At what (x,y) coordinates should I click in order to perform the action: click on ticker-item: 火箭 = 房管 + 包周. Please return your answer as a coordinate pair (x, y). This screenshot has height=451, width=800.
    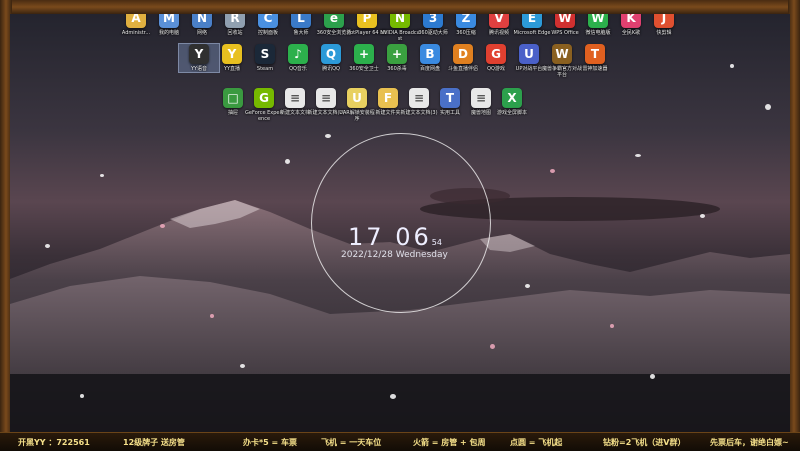
    Looking at the image, I should click on (449, 442).